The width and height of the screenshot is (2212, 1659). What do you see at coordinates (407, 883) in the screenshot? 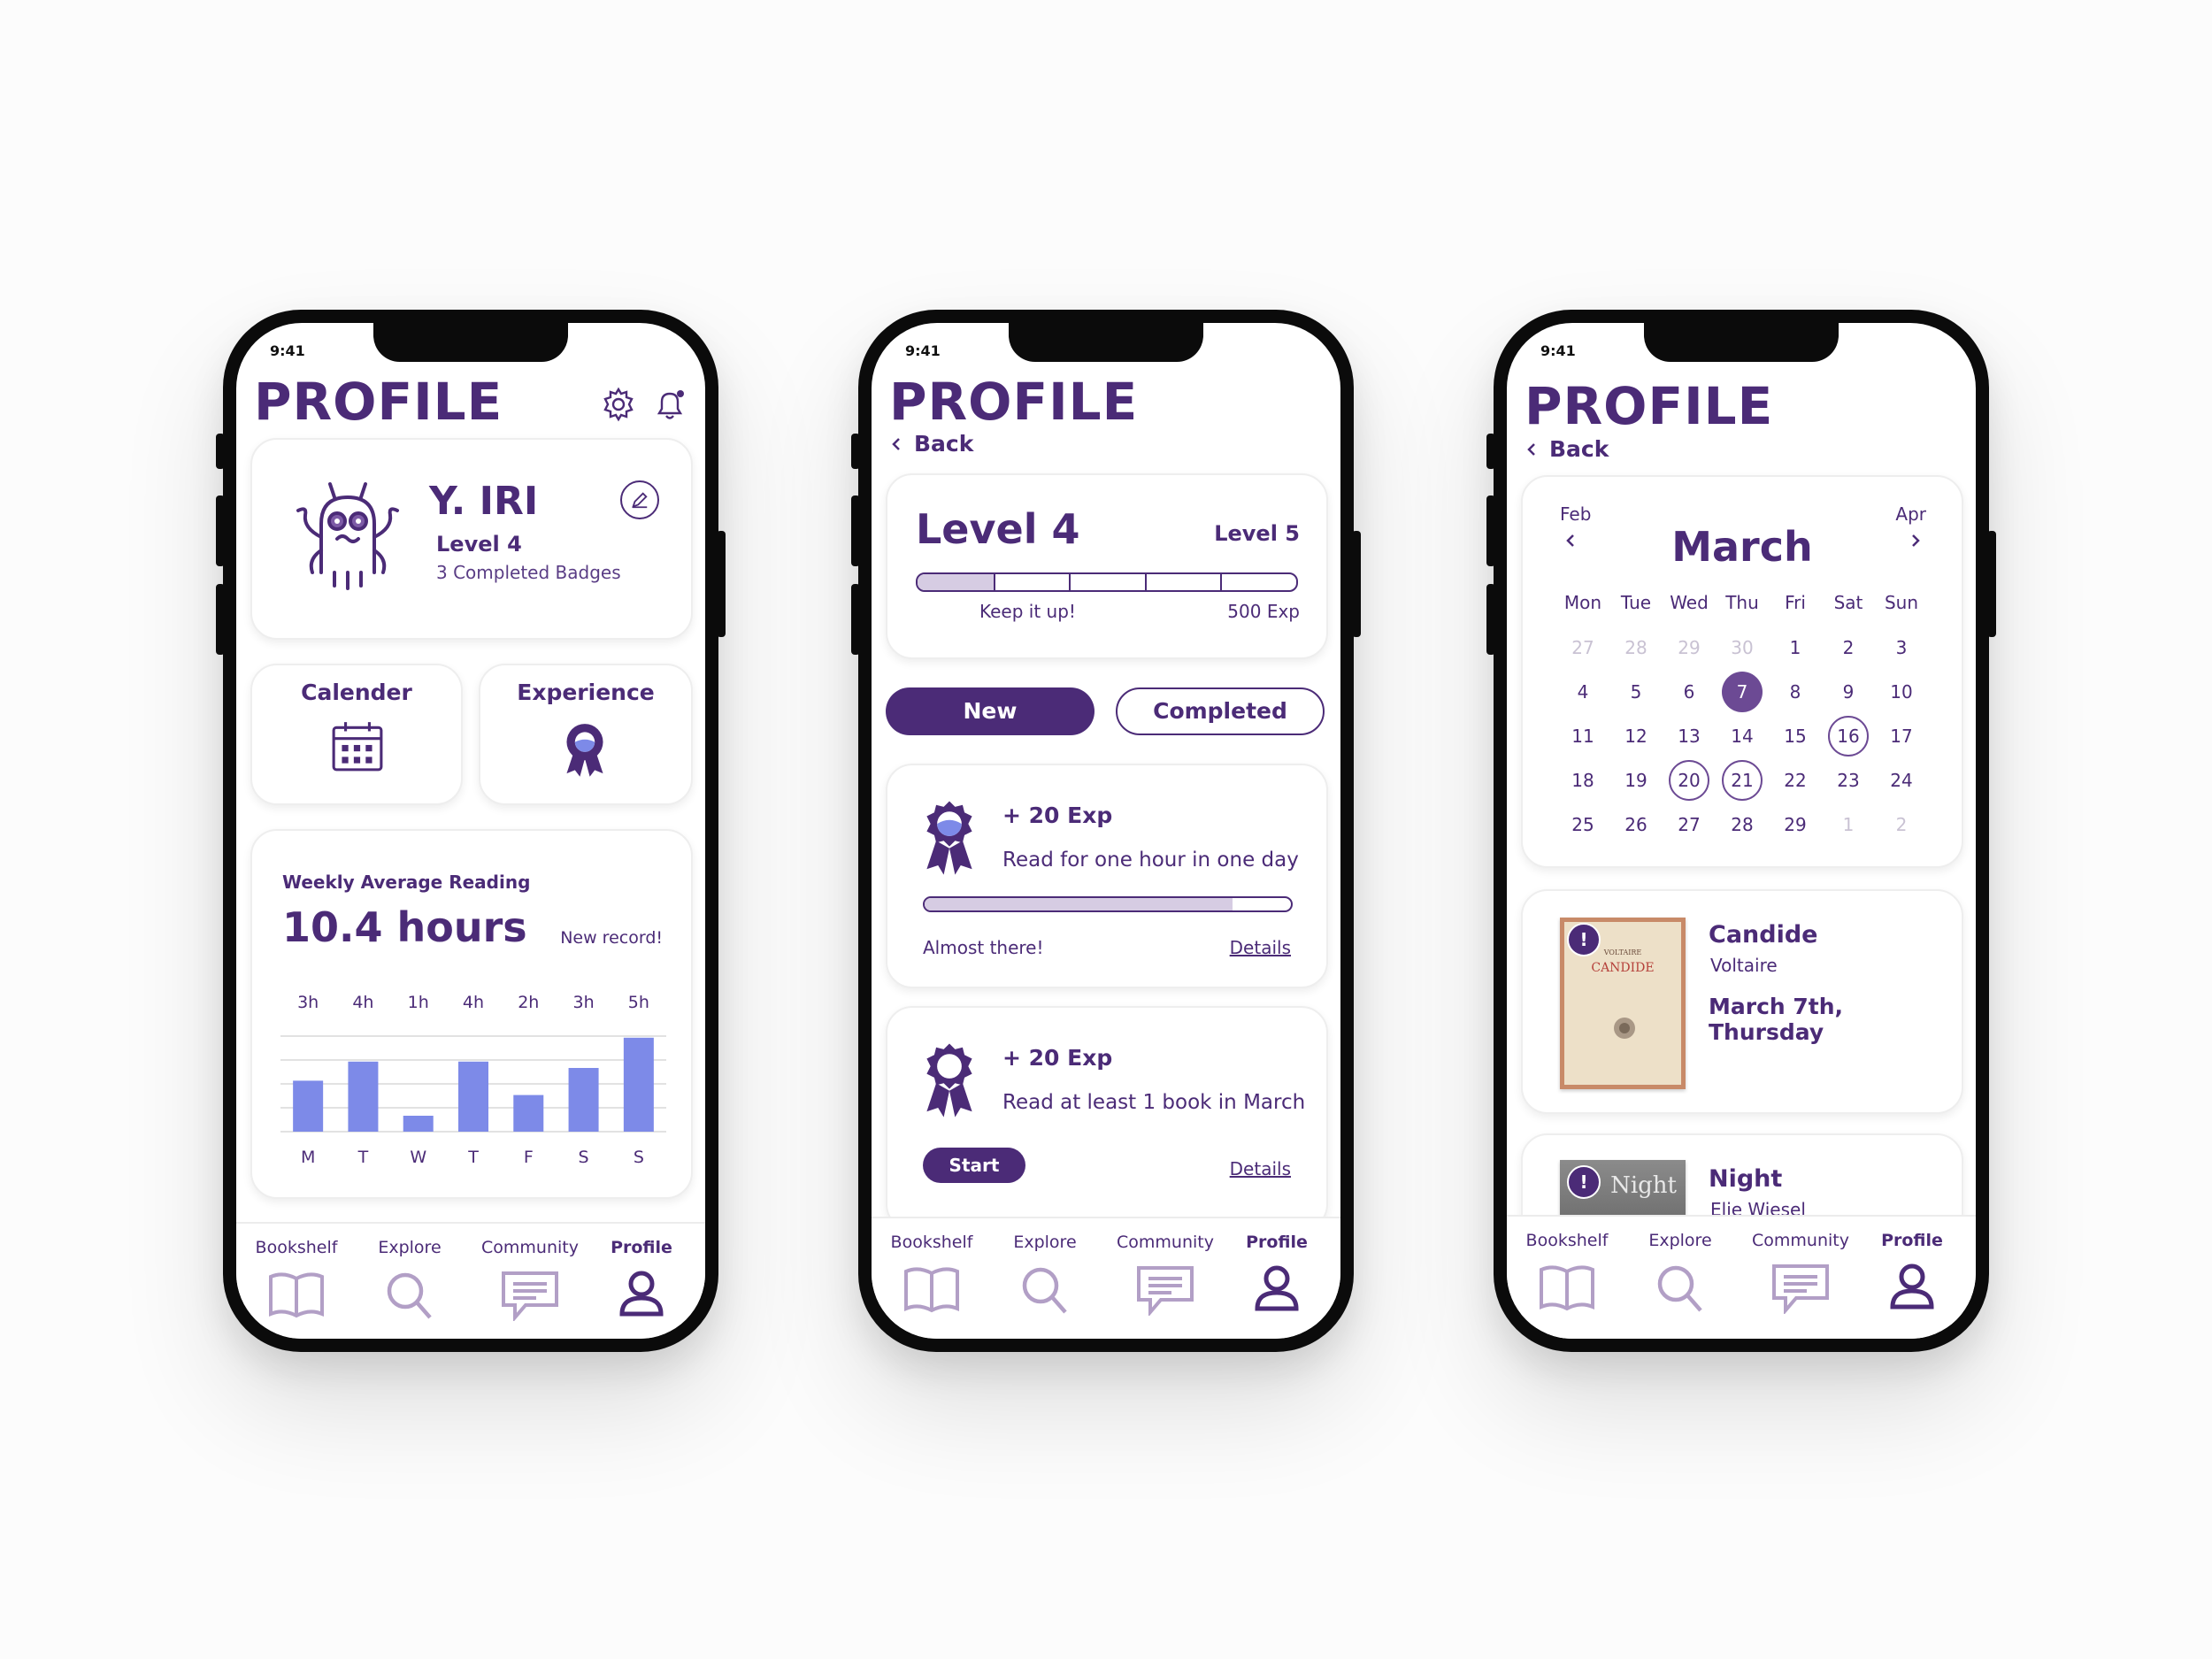
I see `reading-title: Weekly Average Reading` at bounding box center [407, 883].